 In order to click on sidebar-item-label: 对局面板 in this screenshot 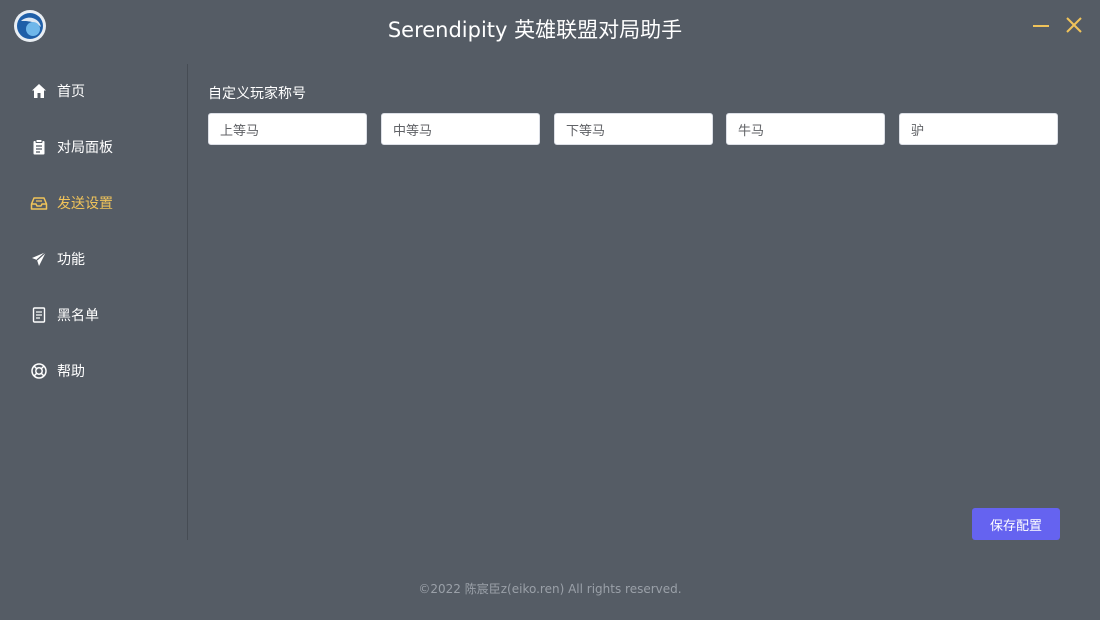, I will do `click(85, 148)`.